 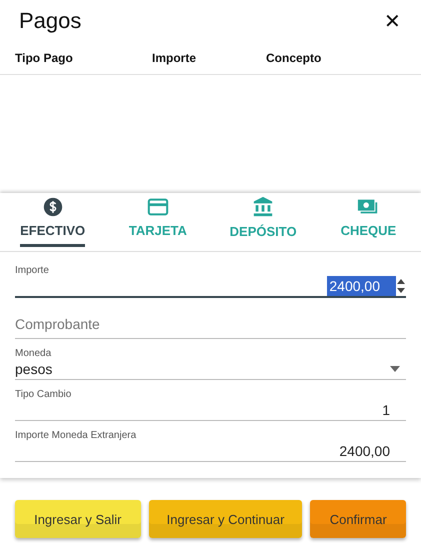 What do you see at coordinates (157, 207) in the screenshot?
I see `card-icon` at bounding box center [157, 207].